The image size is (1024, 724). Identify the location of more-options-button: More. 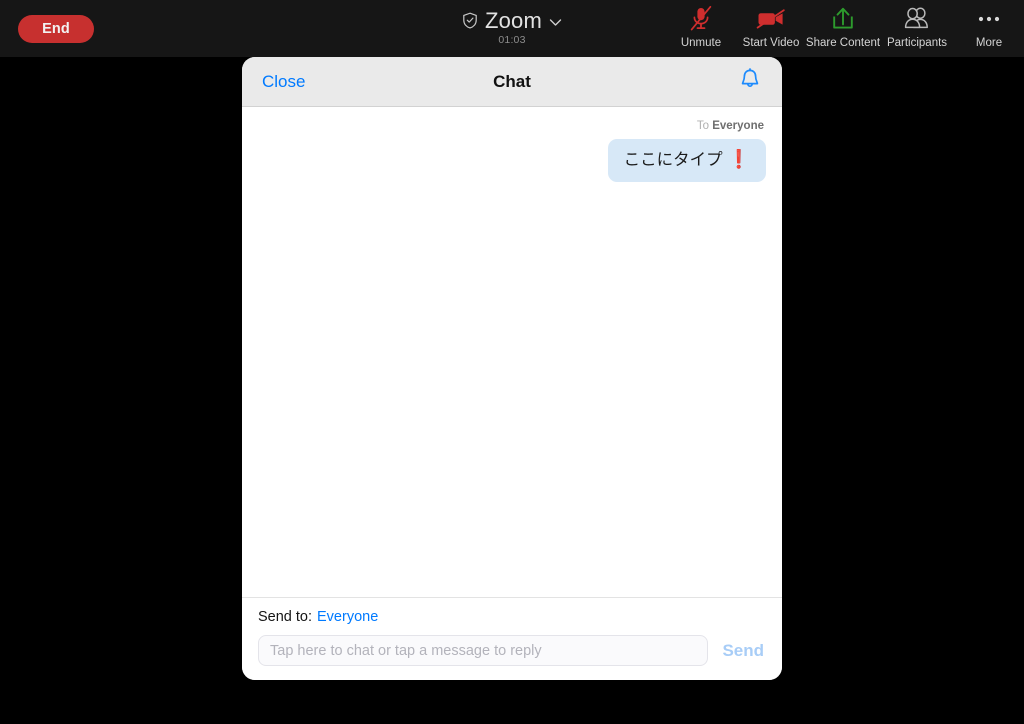
(989, 25).